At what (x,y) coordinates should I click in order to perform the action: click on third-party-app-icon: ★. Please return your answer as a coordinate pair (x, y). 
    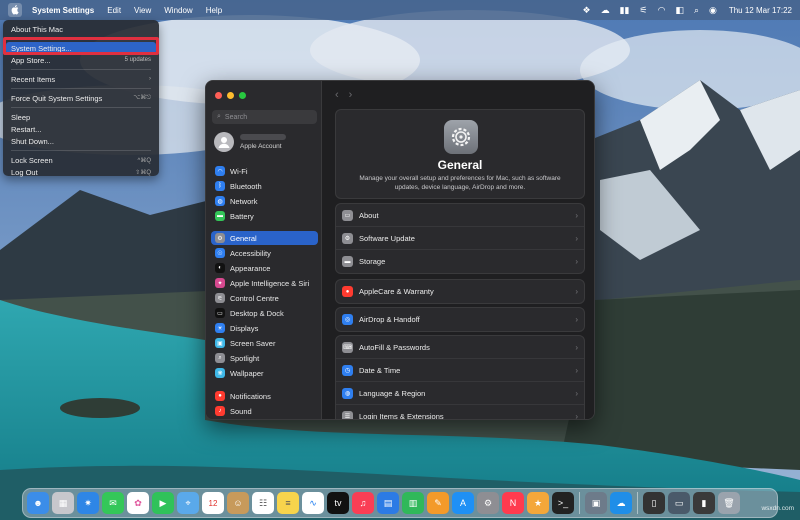
    Looking at the image, I should click on (538, 503).